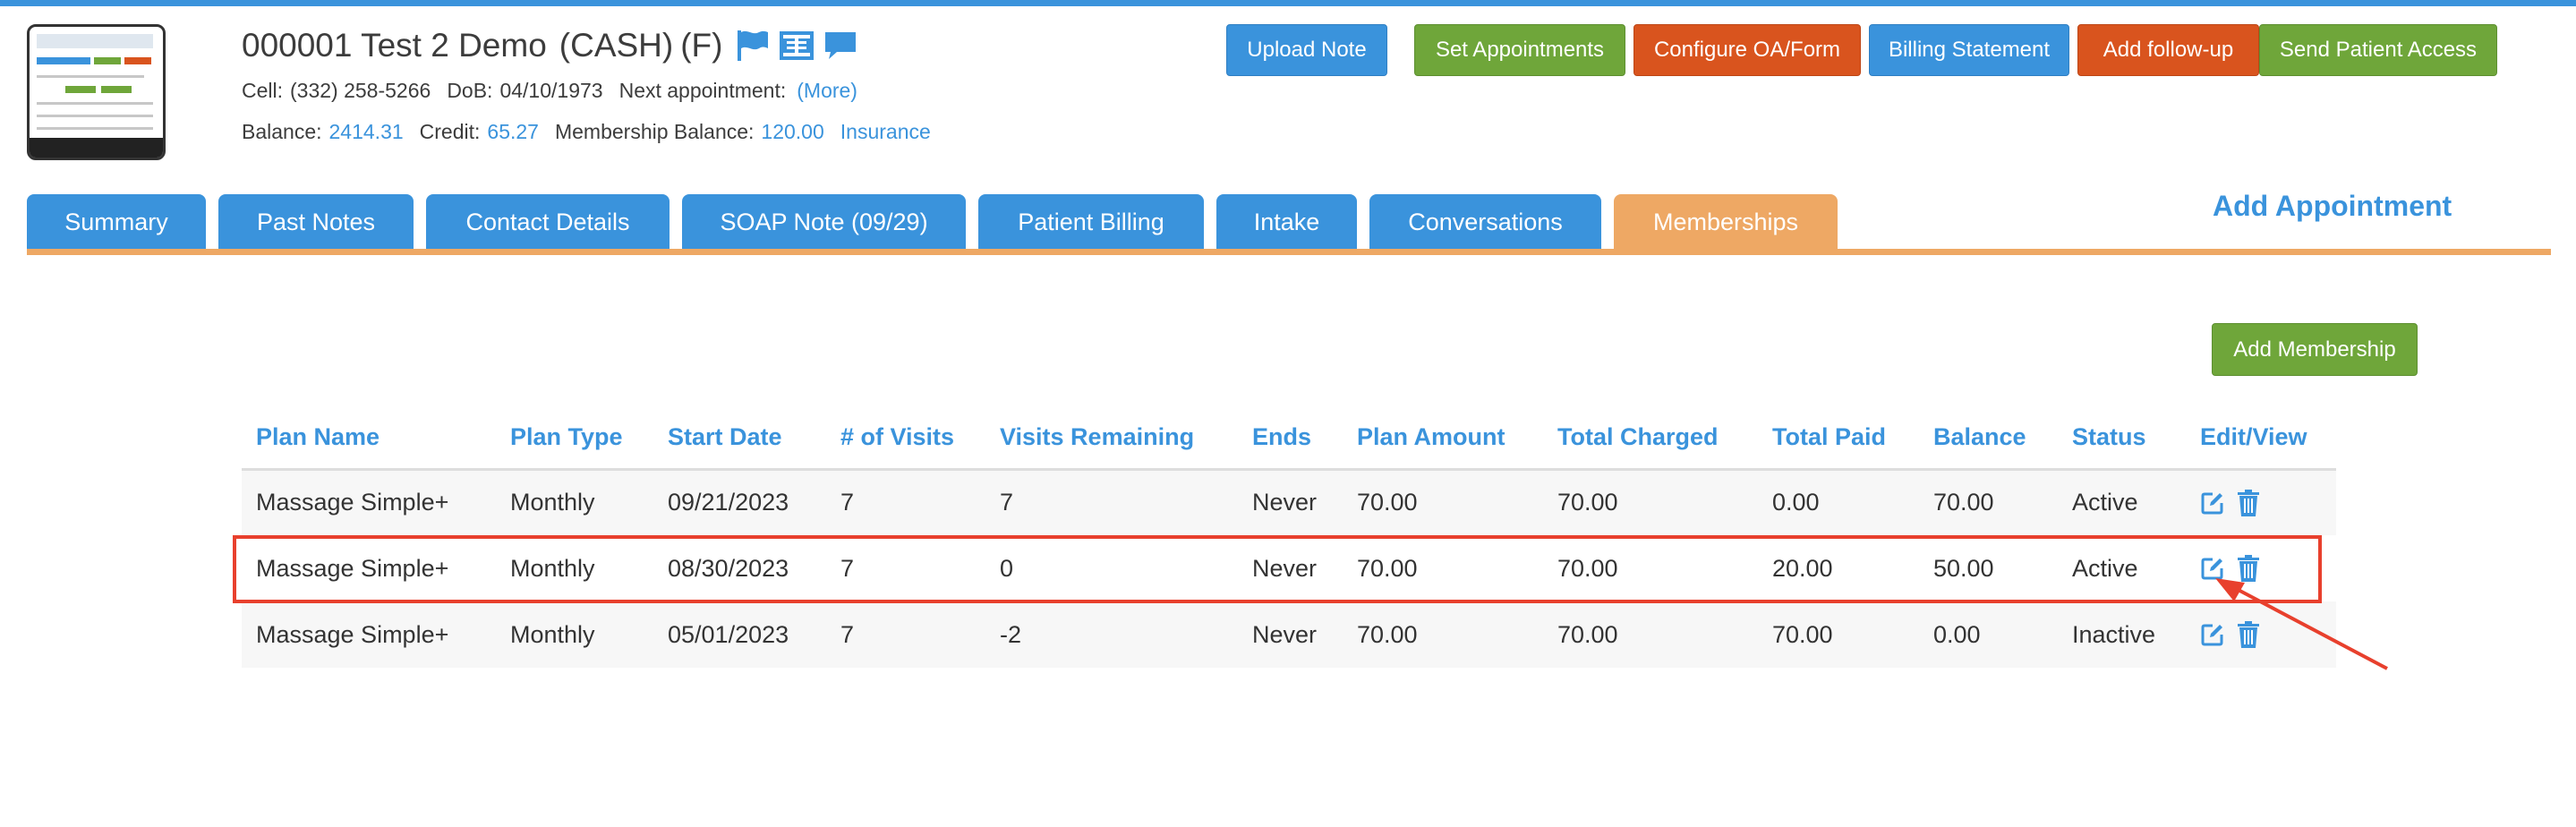 The width and height of the screenshot is (2576, 827). Describe the element at coordinates (1726, 222) in the screenshot. I see `tab-memberships: Memberships` at that location.